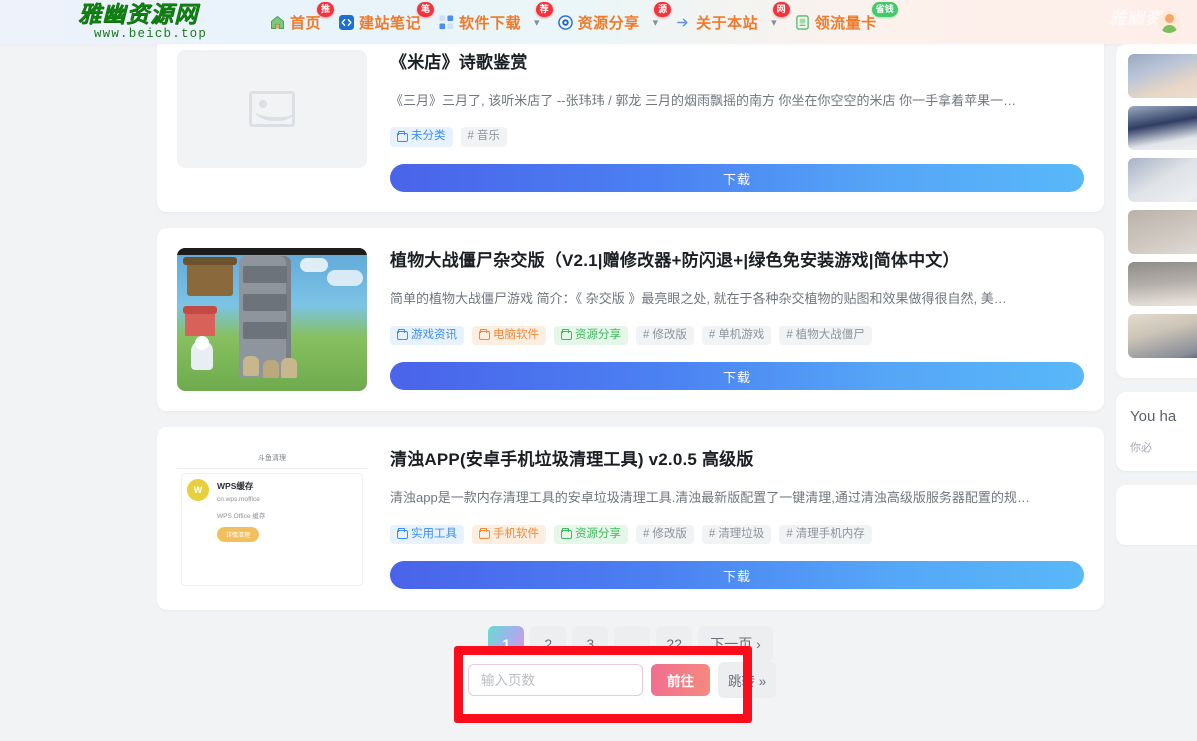  I want to click on post-category-tag: 电脑软件, so click(509, 335).